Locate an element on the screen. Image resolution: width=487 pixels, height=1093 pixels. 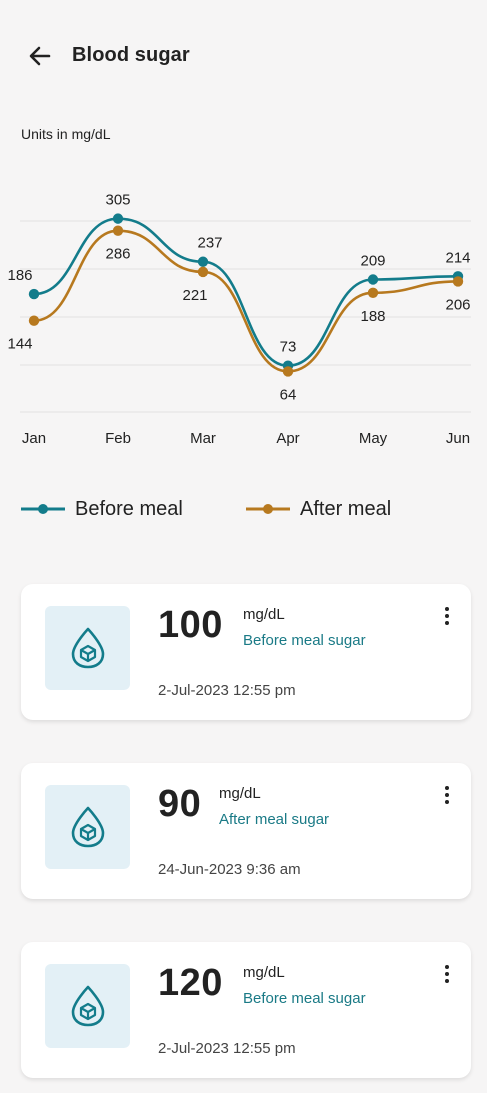
data-label-after-meal: 286 is located at coordinates (117, 254).